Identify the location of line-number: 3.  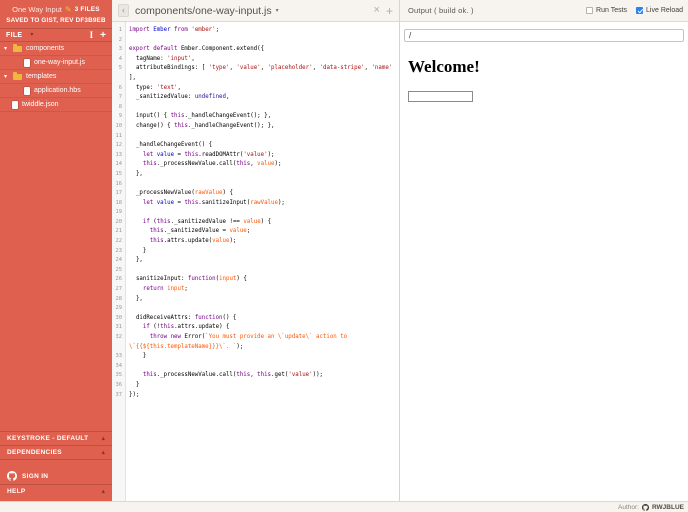
(120, 49).